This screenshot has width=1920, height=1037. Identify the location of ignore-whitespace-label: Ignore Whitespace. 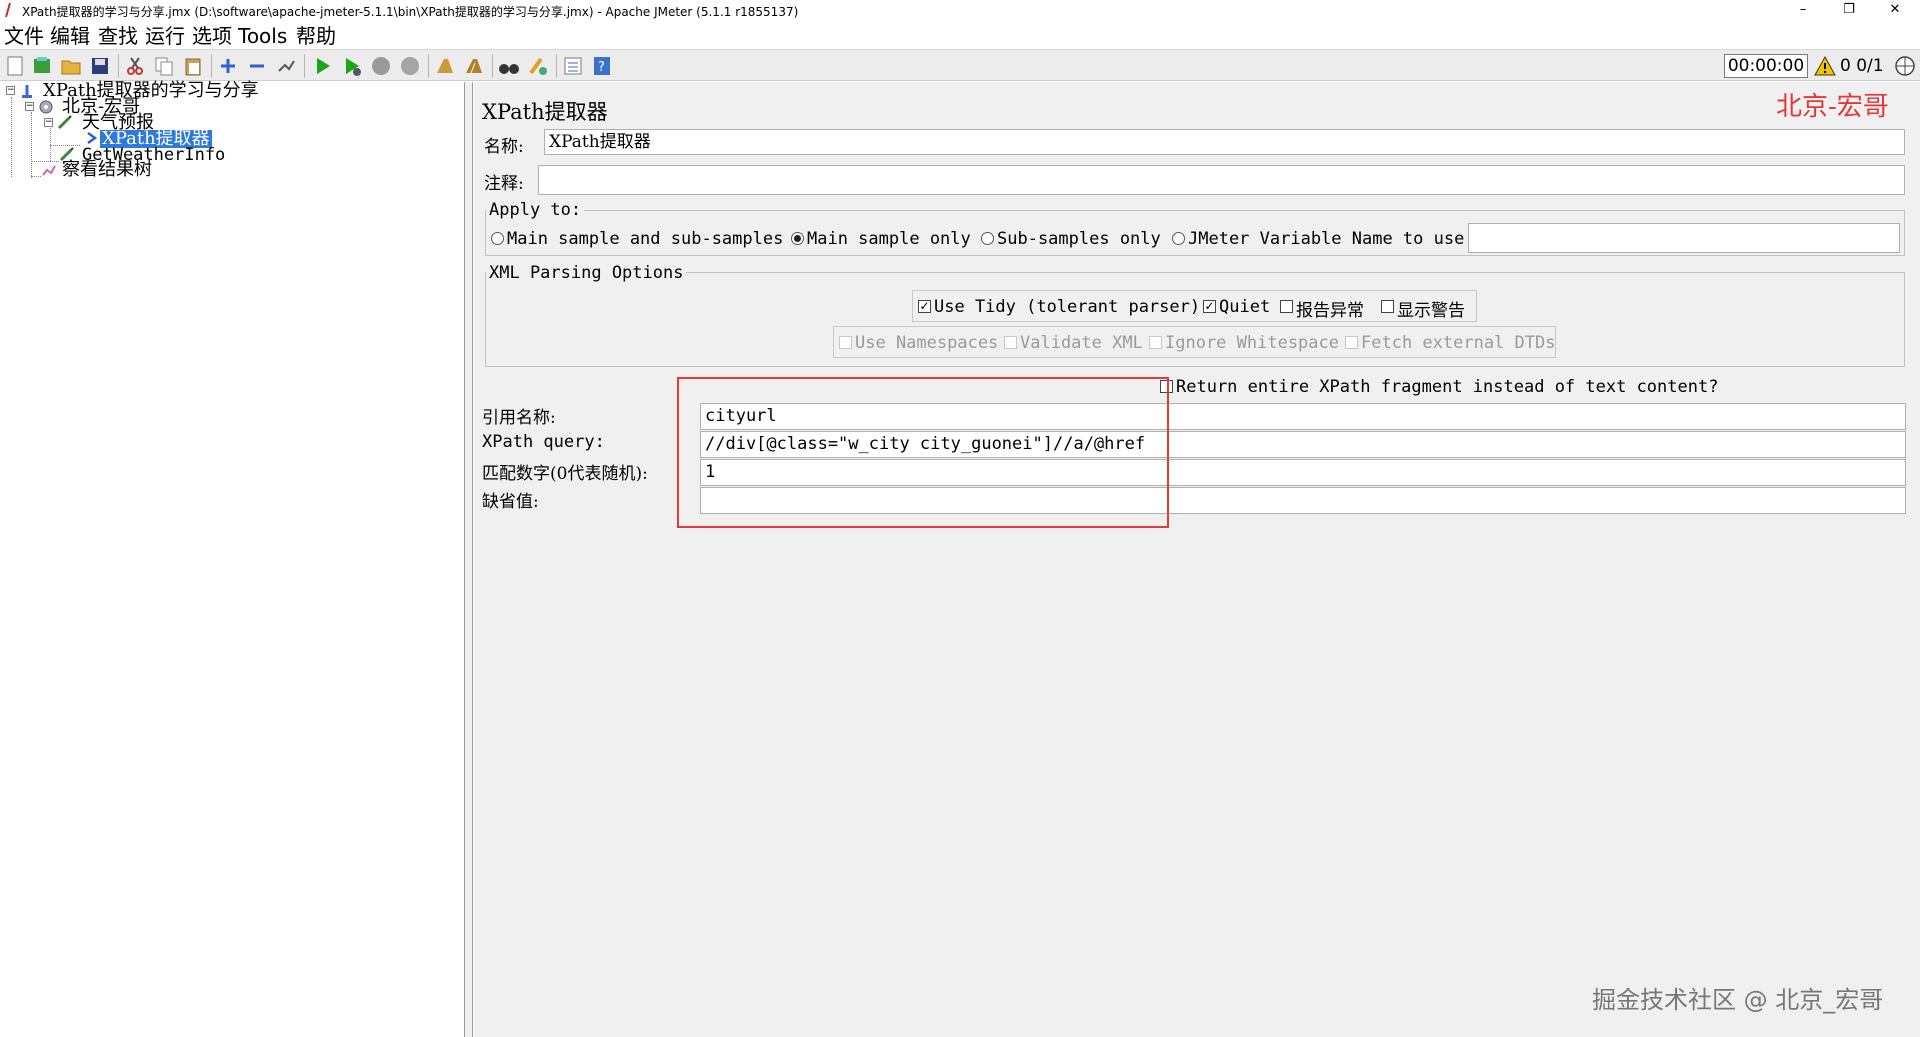
(1252, 343).